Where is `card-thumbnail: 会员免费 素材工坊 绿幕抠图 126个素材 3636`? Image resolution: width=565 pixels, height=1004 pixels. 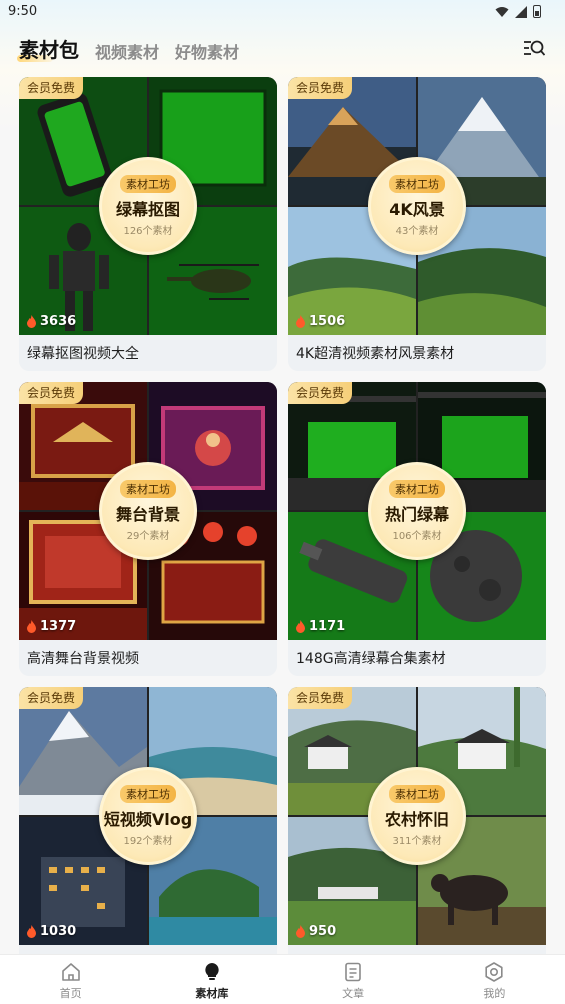 card-thumbnail: 会员免费 素材工坊 绿幕抠图 126个素材 3636 is located at coordinates (148, 206).